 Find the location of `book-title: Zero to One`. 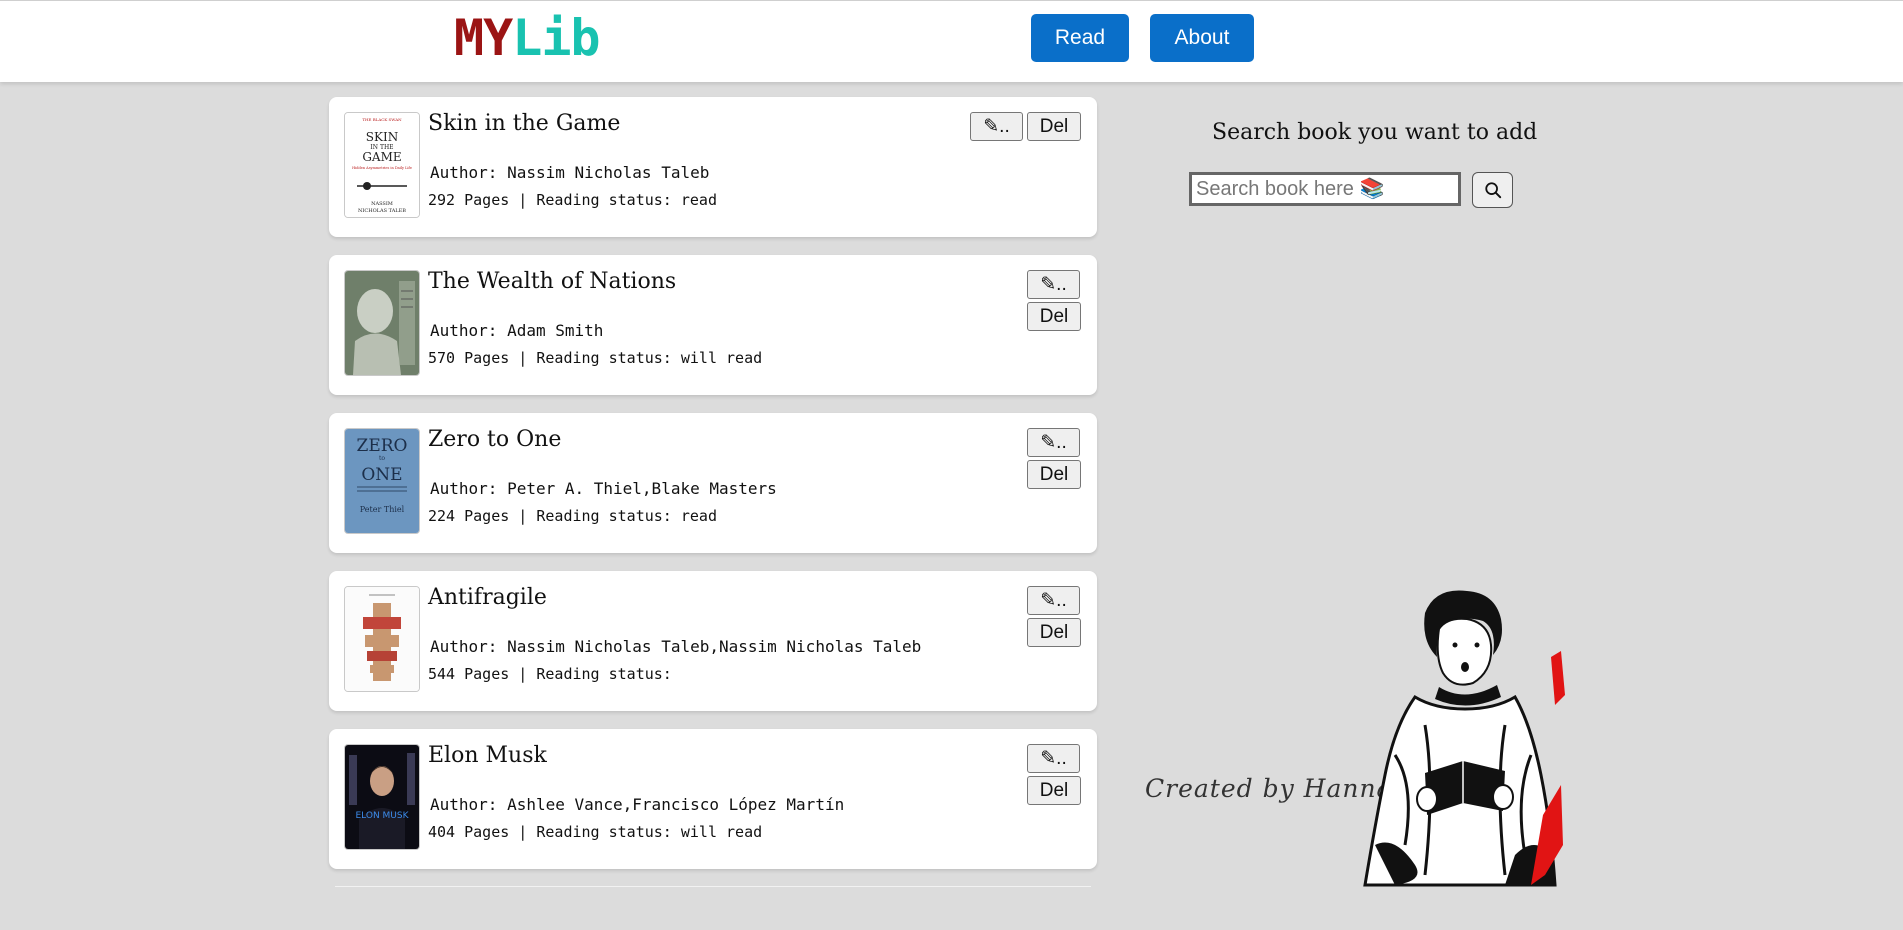

book-title: Zero to One is located at coordinates (495, 439).